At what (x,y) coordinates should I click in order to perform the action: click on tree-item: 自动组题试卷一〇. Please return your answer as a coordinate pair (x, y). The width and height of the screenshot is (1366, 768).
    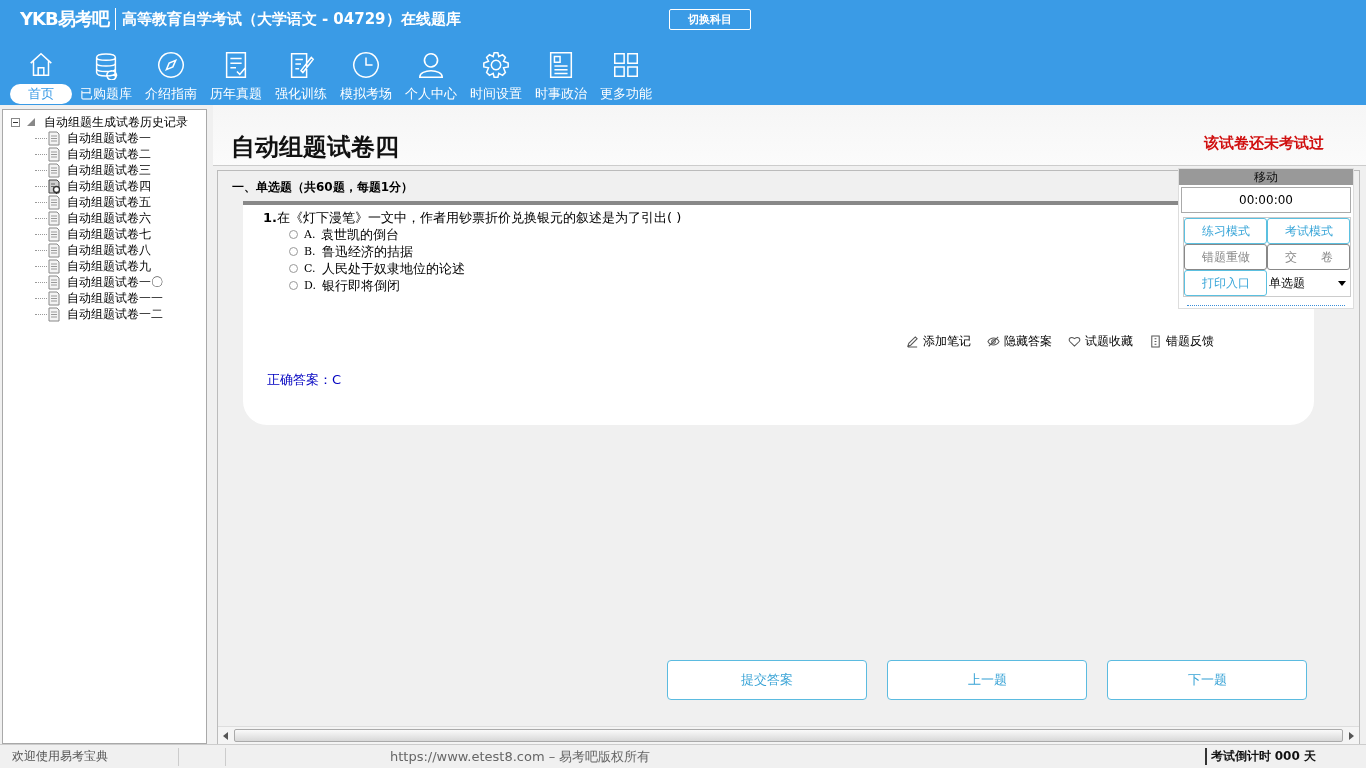
    Looking at the image, I should click on (115, 282).